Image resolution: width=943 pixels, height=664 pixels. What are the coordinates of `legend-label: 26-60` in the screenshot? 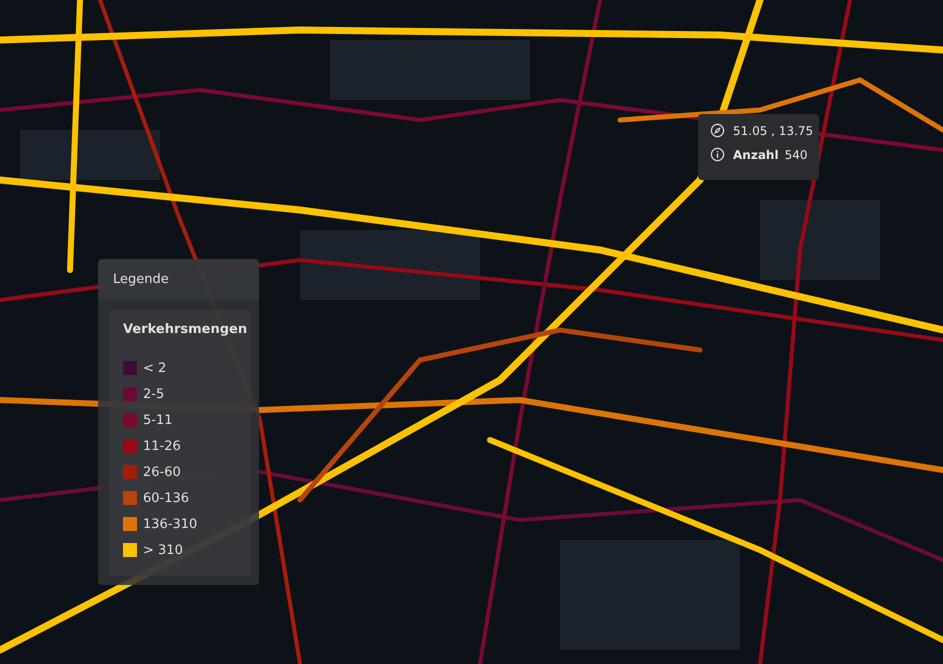 It's located at (162, 472).